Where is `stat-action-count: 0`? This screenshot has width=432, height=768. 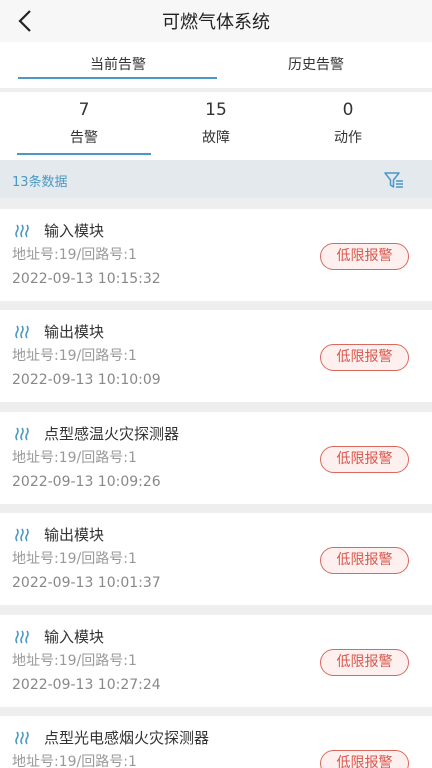 stat-action-count: 0 is located at coordinates (348, 110).